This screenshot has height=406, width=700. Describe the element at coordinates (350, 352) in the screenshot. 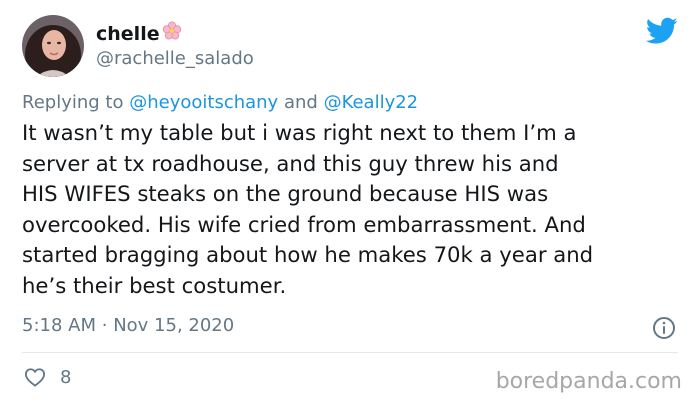

I see `divider` at that location.